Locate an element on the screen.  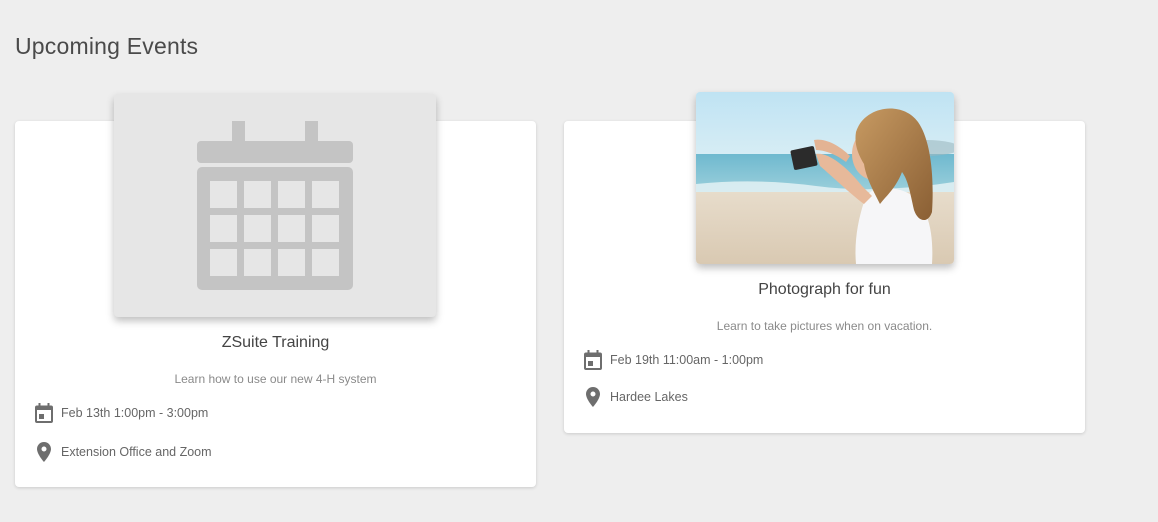
event-datetime: Feb 19th 11:00am - 1:00pm is located at coordinates (687, 360).